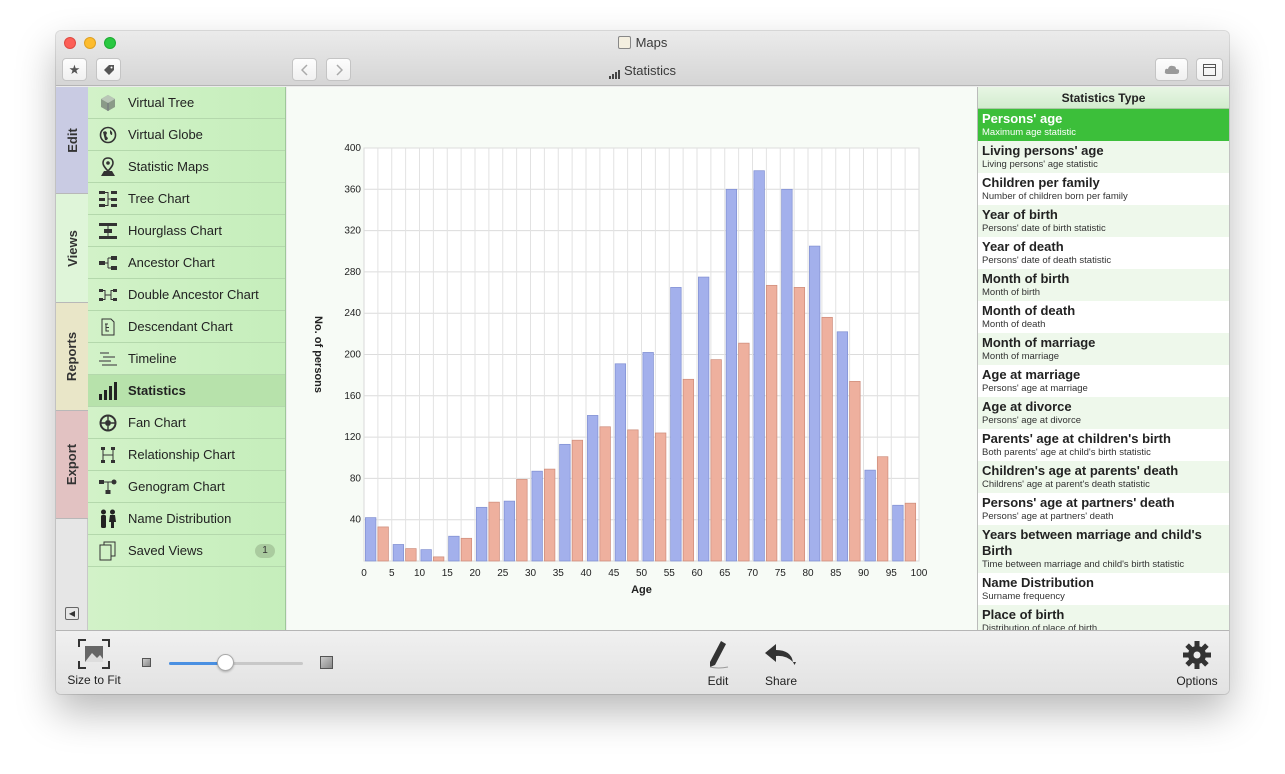 This screenshot has height=774, width=1285. What do you see at coordinates (108, 359) in the screenshot?
I see `timeline-icon` at bounding box center [108, 359].